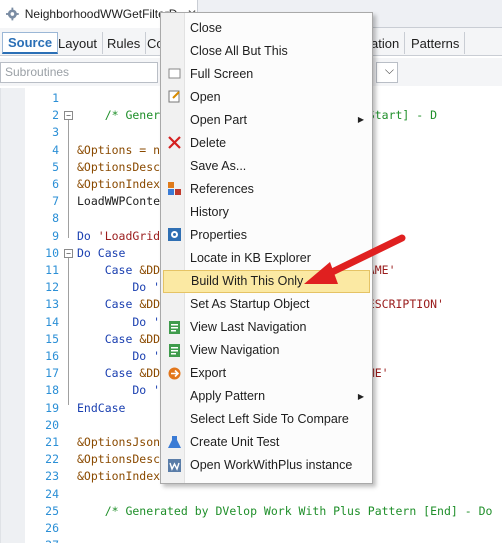 The height and width of the screenshot is (543, 502). I want to click on red-arrow-annotation, so click(355, 259).